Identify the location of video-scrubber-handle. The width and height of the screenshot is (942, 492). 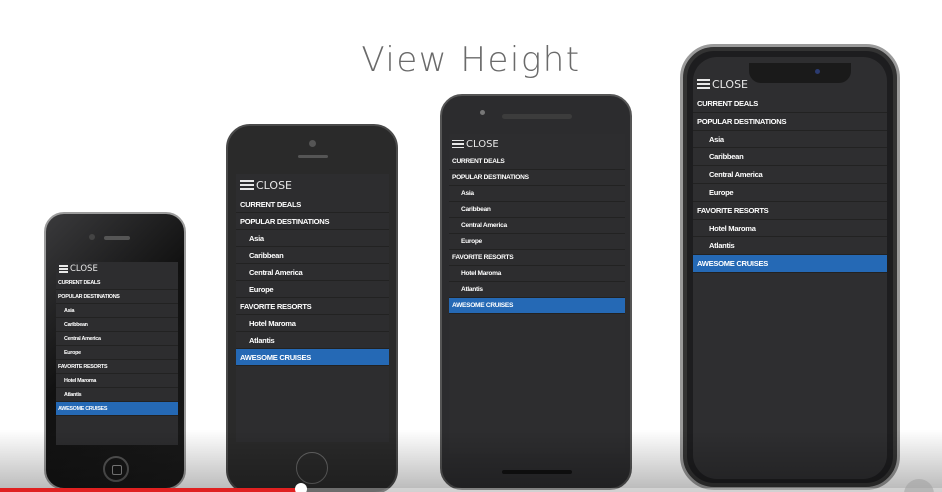
(301, 487).